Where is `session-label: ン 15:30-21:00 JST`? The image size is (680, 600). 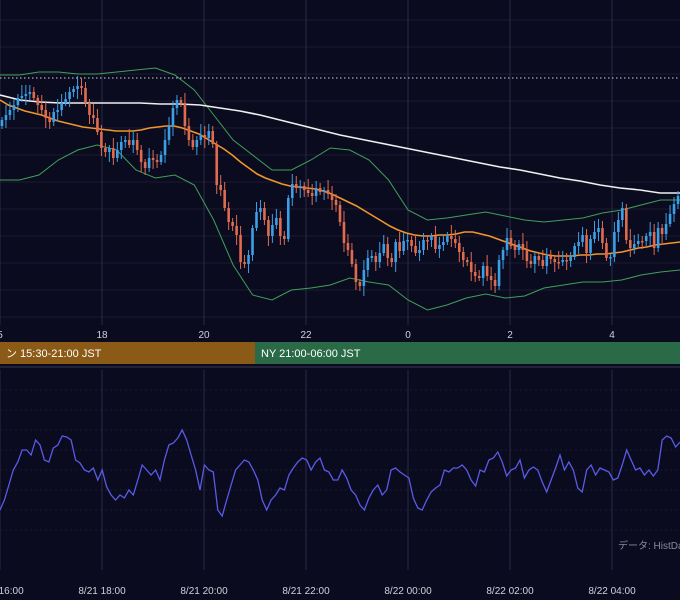
session-label: ン 15:30-21:00 JST is located at coordinates (54, 354).